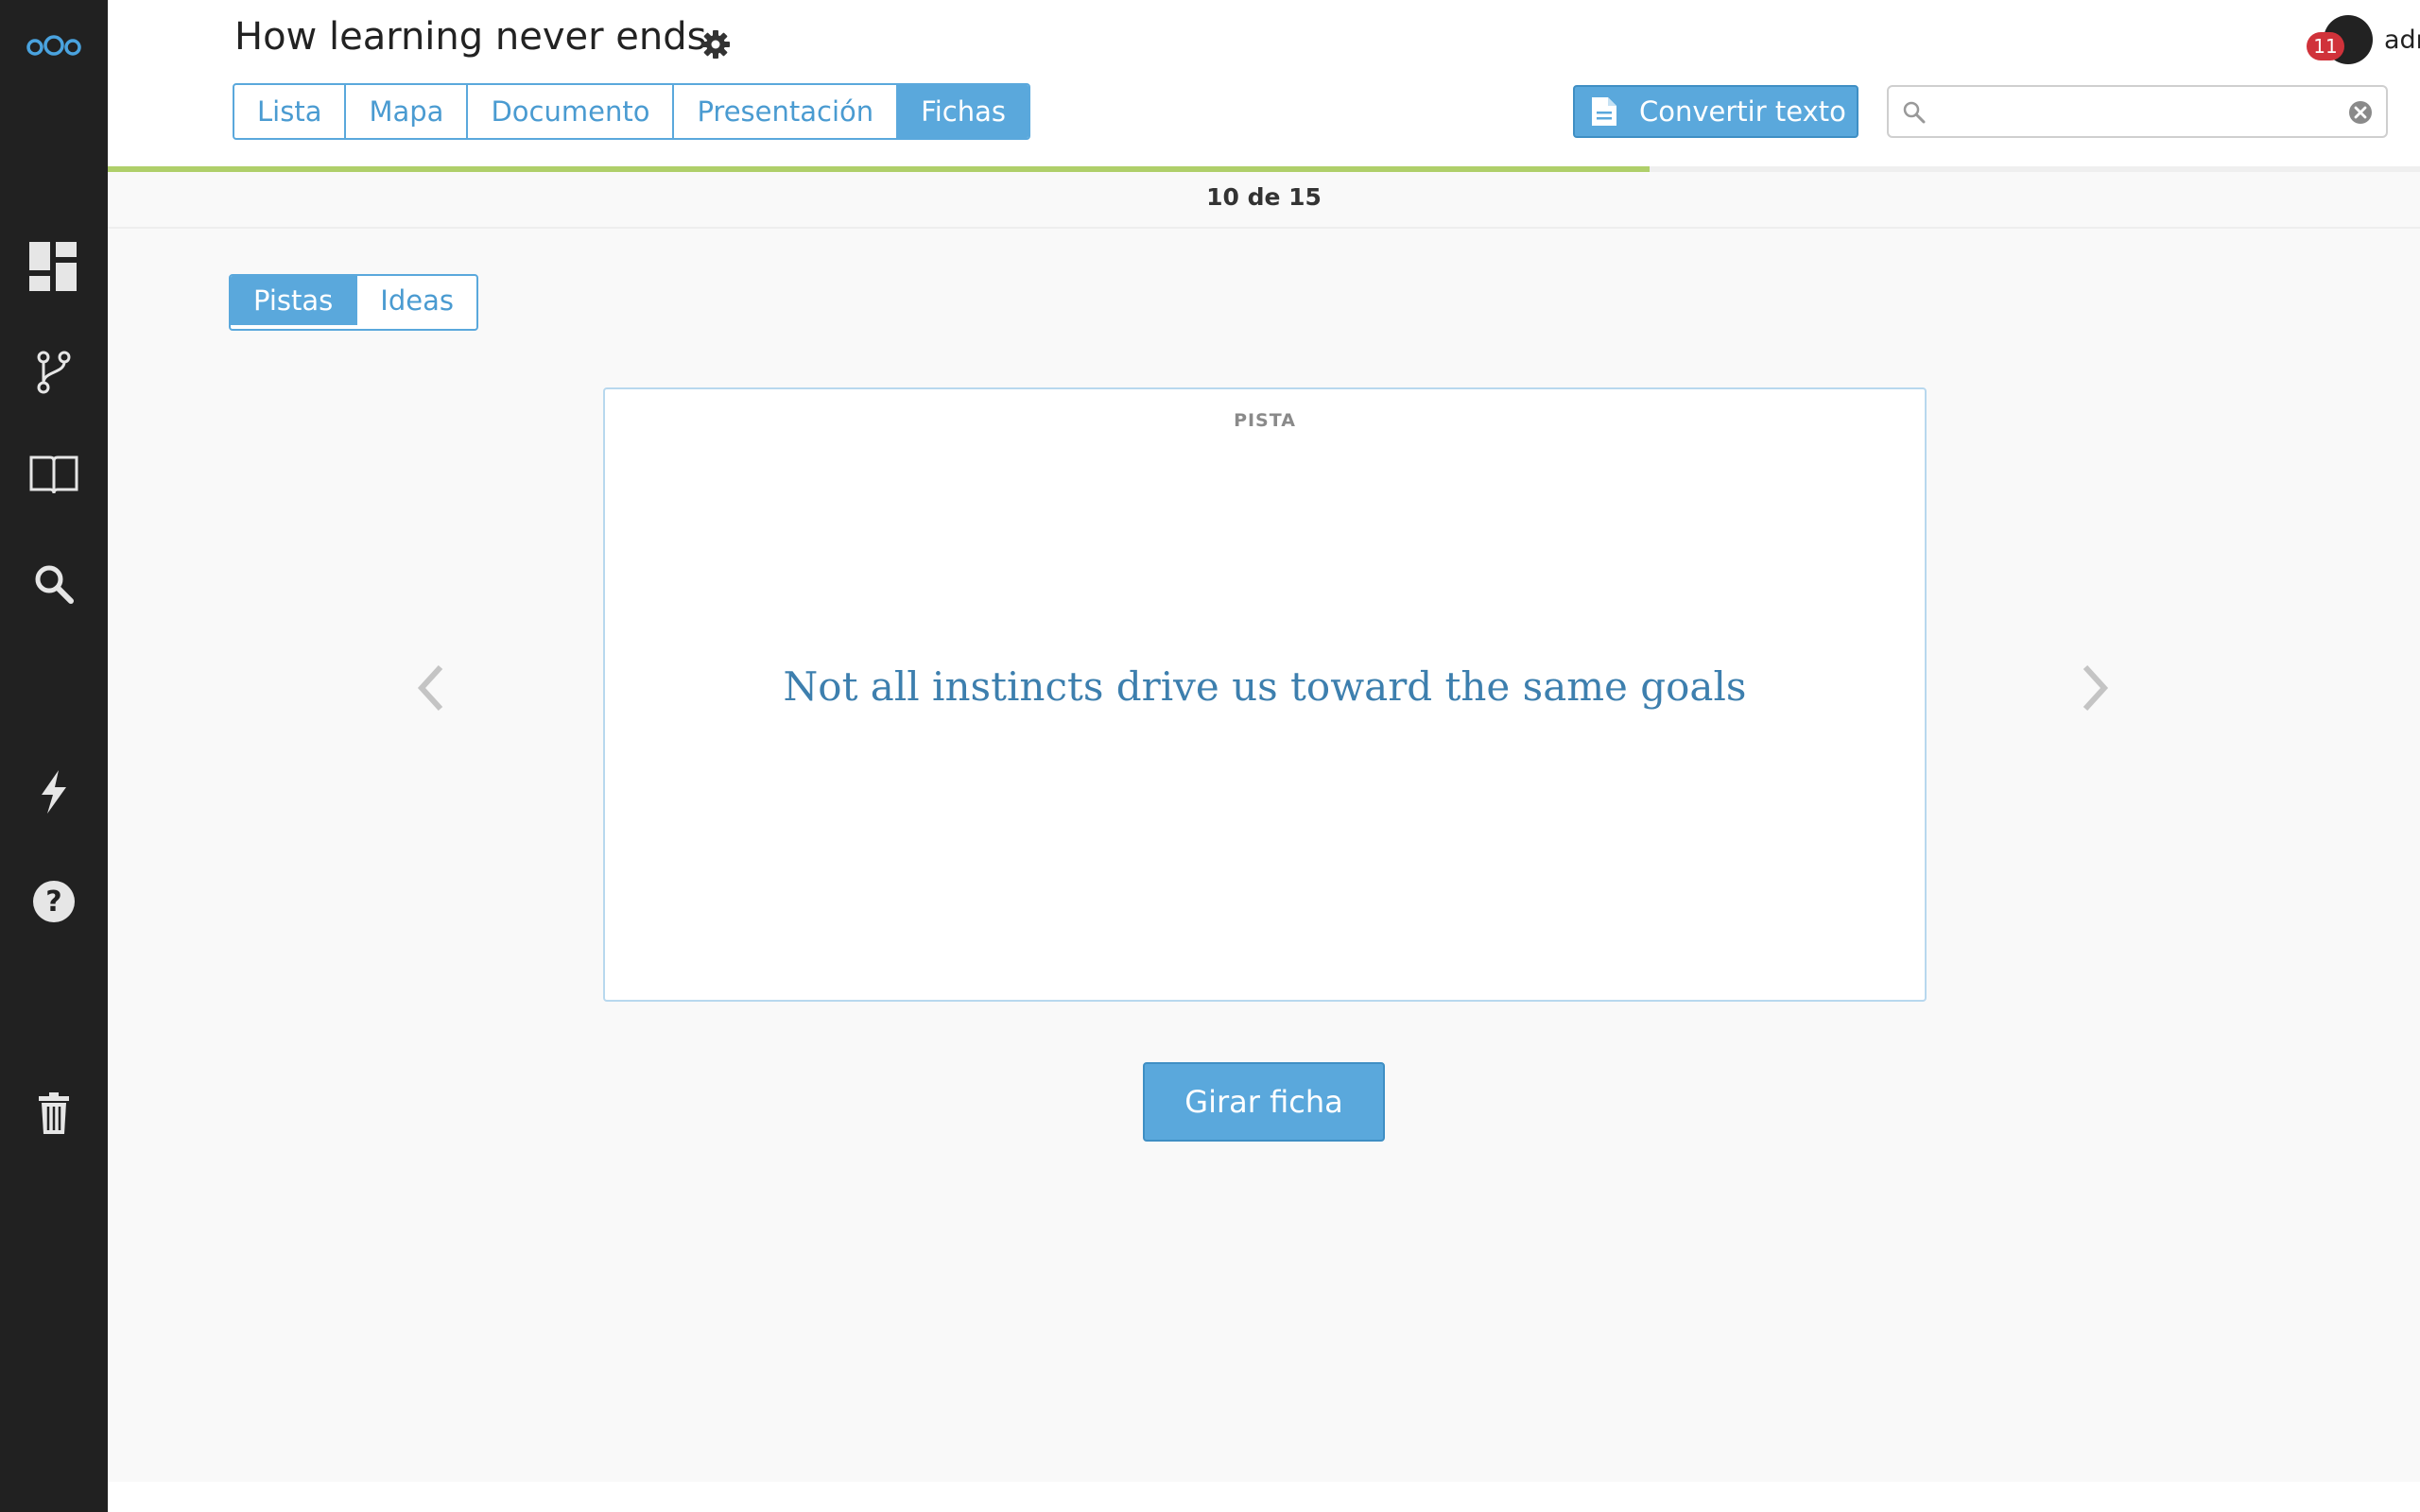 The height and width of the screenshot is (1512, 2420). I want to click on dashboard-icon, so click(54, 266).